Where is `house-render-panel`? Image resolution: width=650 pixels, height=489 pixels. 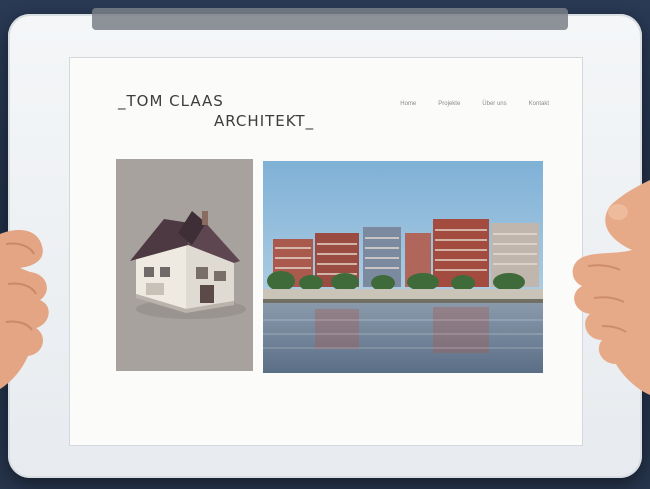 house-render-panel is located at coordinates (184, 265).